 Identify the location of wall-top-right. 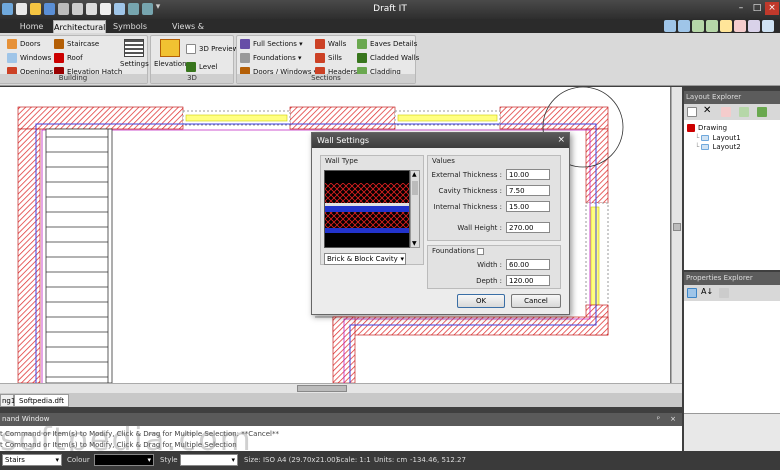
(554, 118).